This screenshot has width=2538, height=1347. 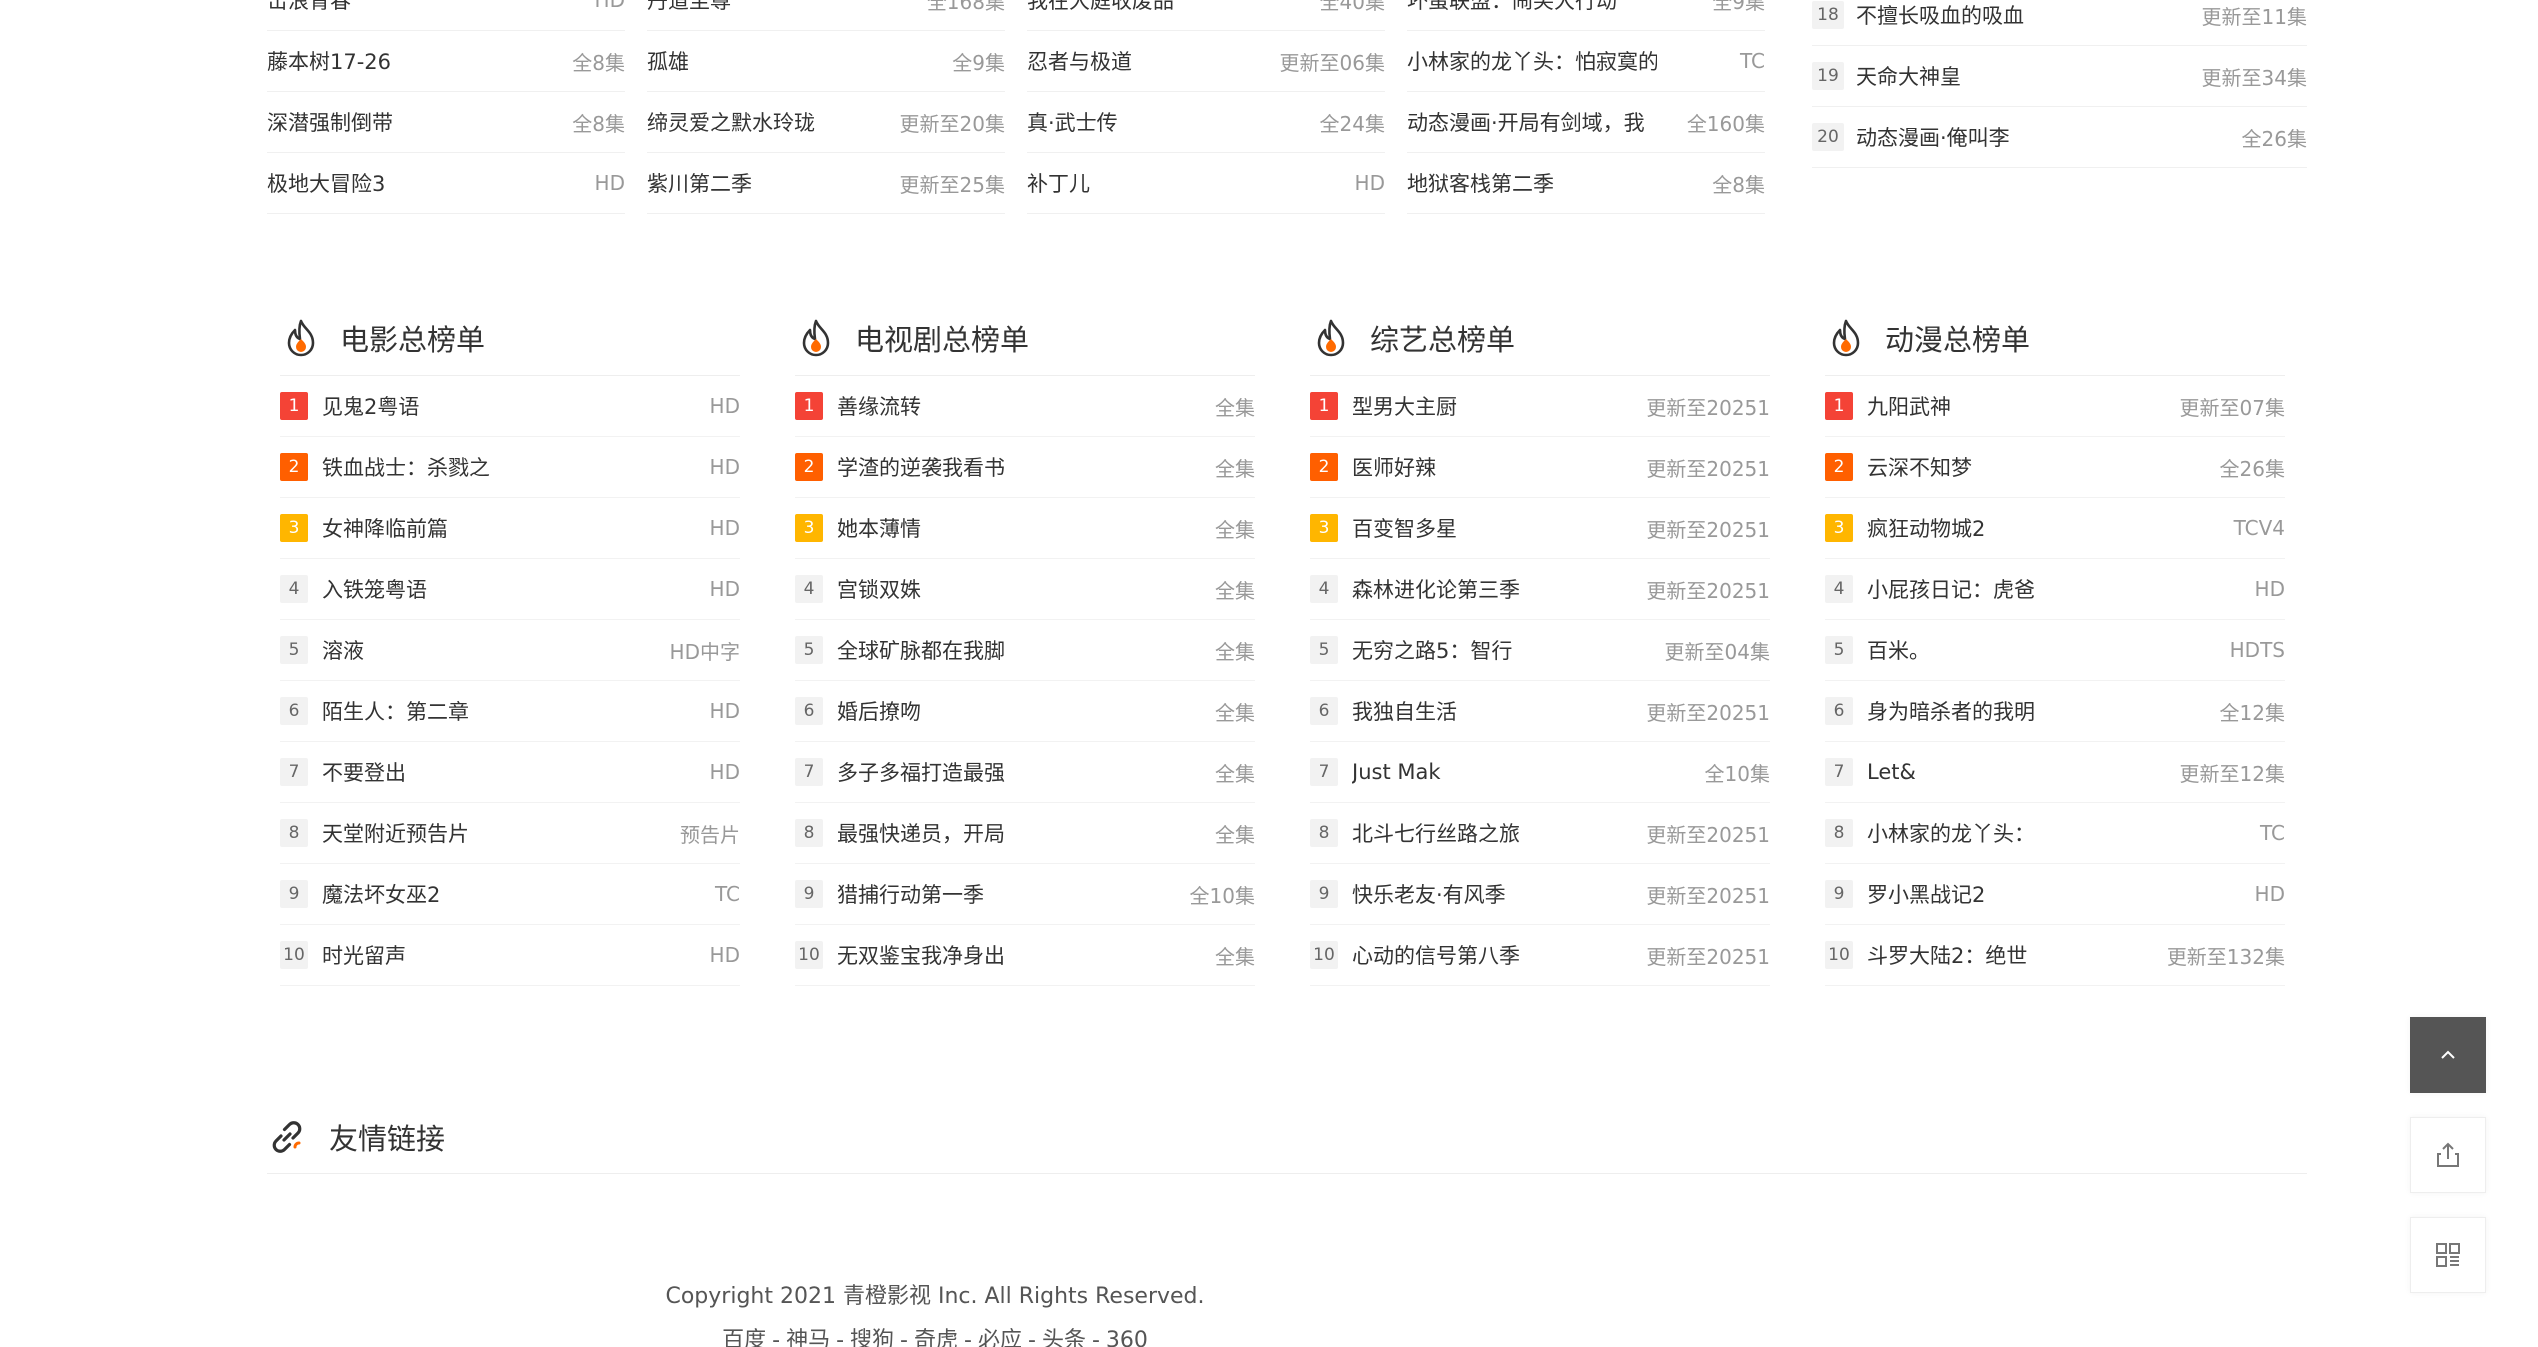 What do you see at coordinates (921, 773) in the screenshot?
I see `item-title: 多子多福打造最强` at bounding box center [921, 773].